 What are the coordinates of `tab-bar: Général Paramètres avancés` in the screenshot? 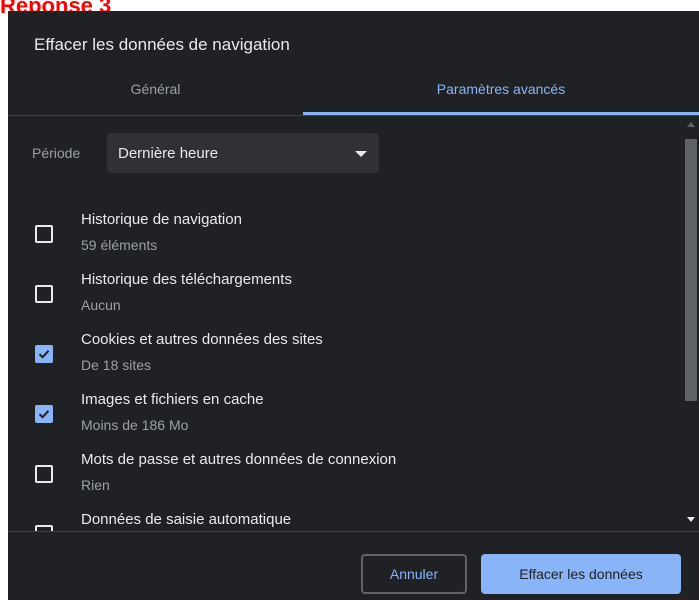 It's located at (353, 94).